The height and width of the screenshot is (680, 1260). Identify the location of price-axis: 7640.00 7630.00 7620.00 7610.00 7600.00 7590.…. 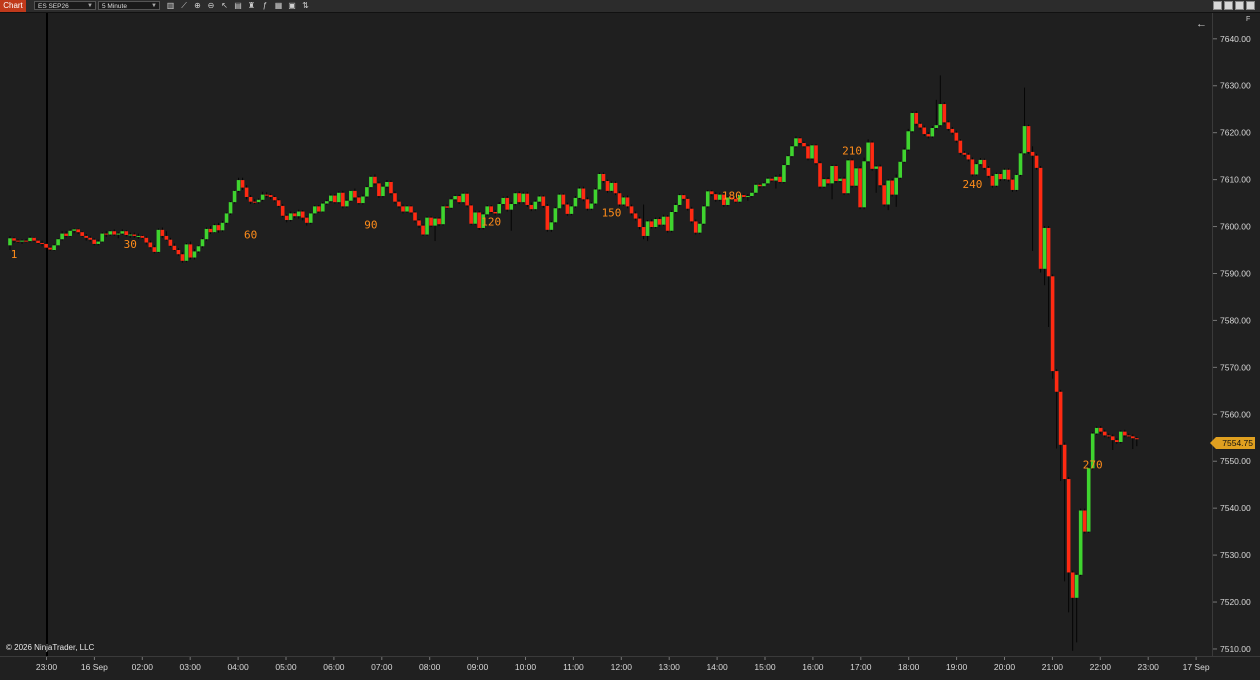
(1236, 334).